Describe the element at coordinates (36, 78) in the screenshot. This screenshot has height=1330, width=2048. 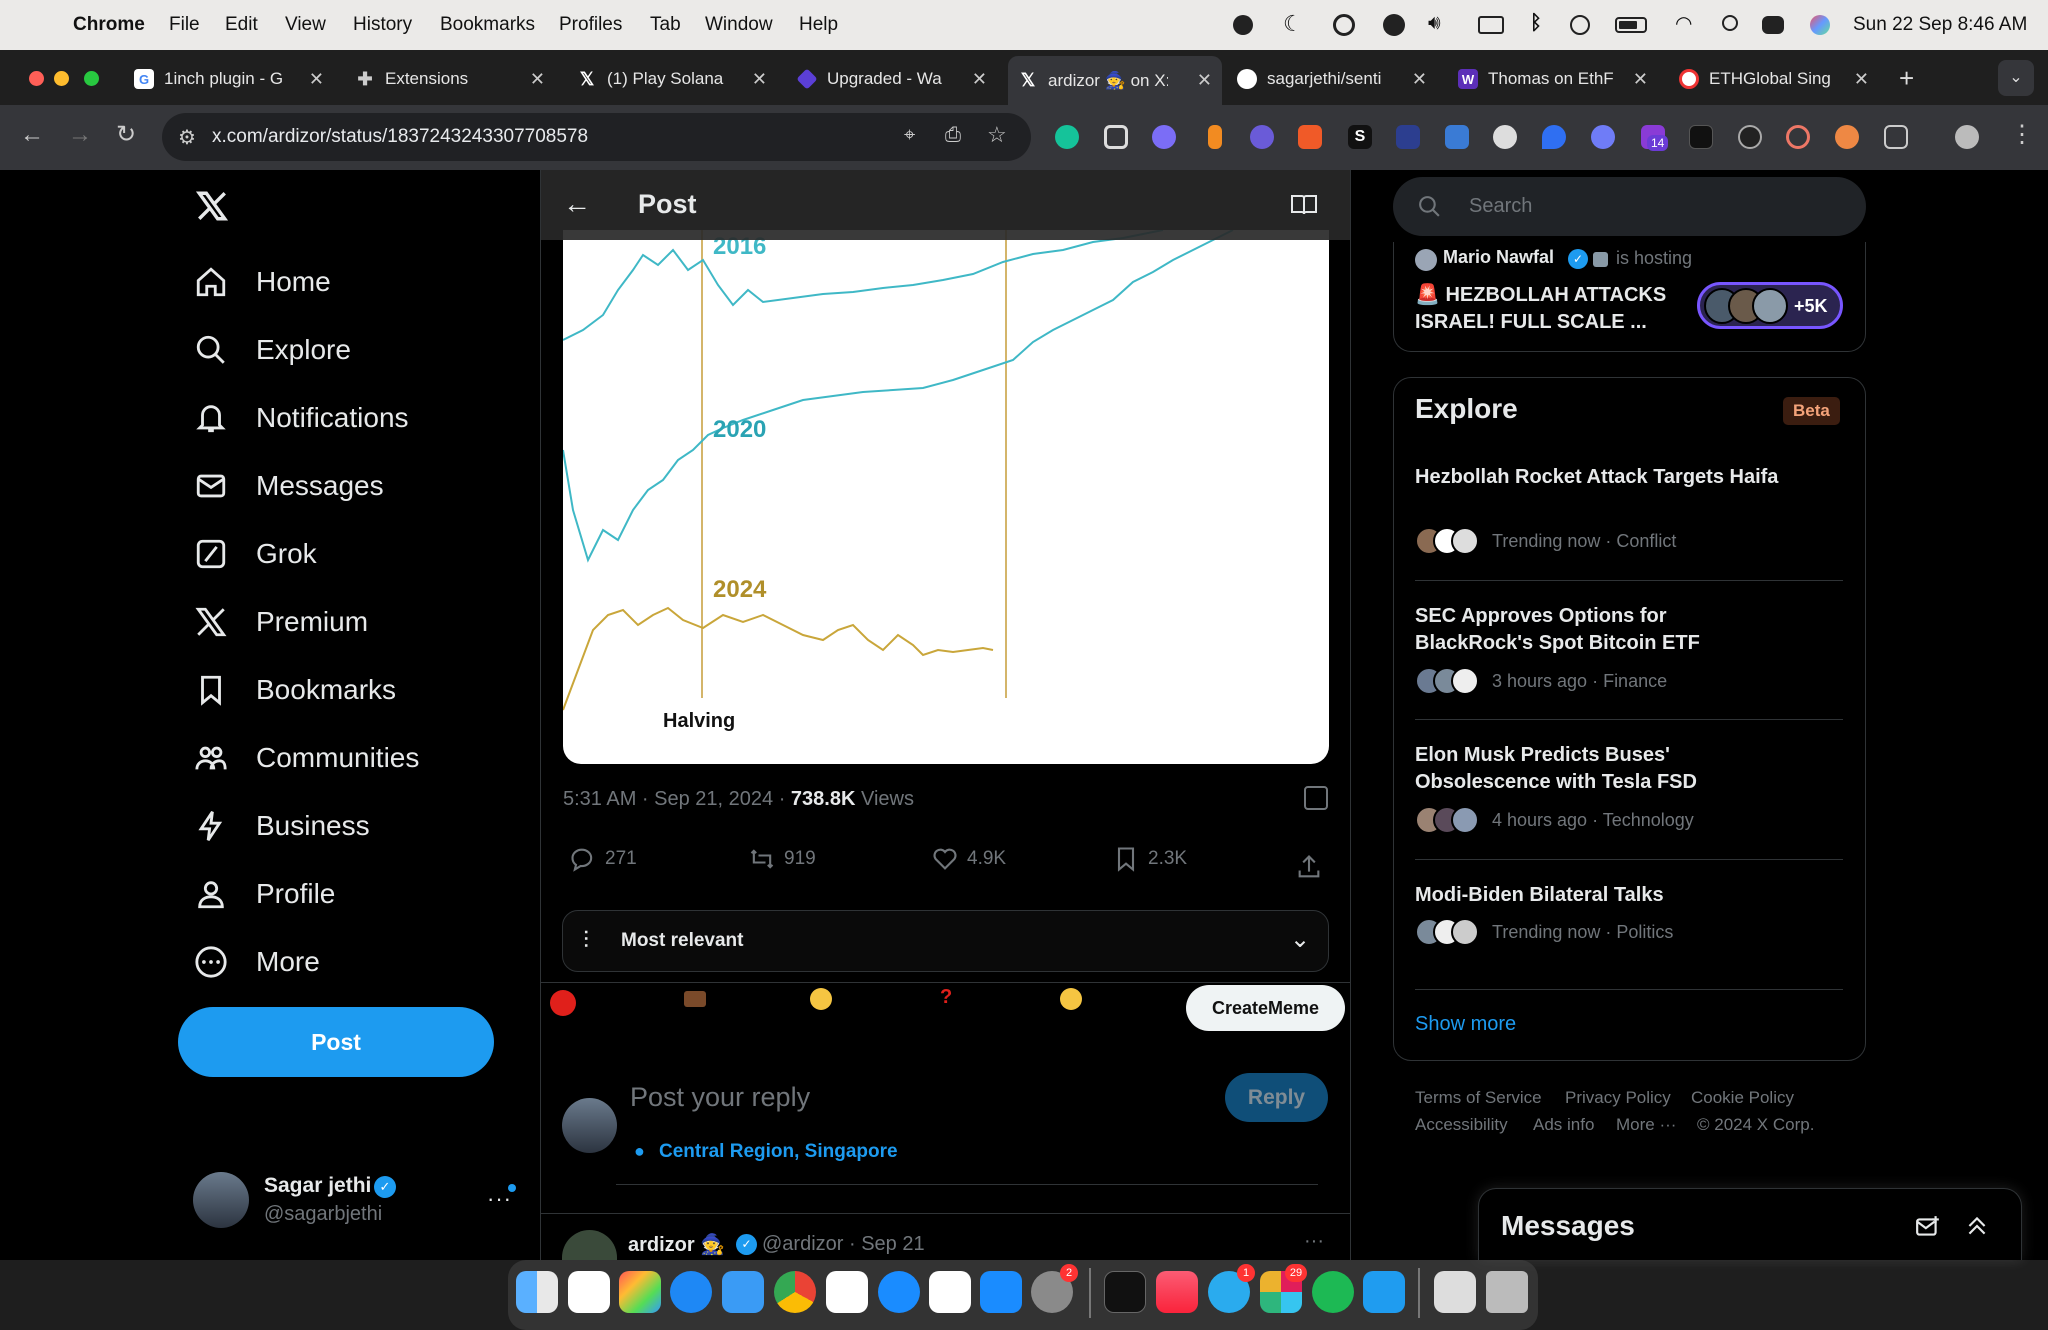
I see `close-window-button` at that location.